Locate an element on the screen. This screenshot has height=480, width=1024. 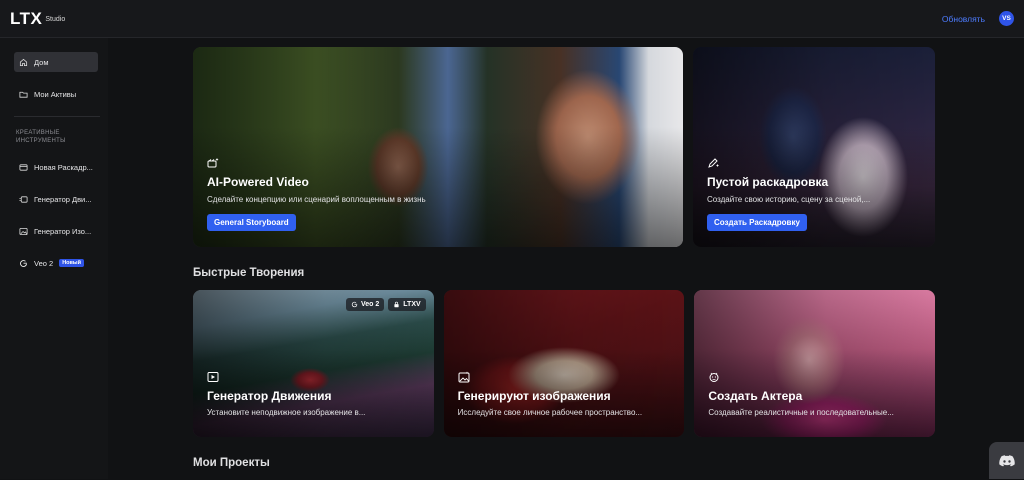
image-icon is located at coordinates (23, 231).